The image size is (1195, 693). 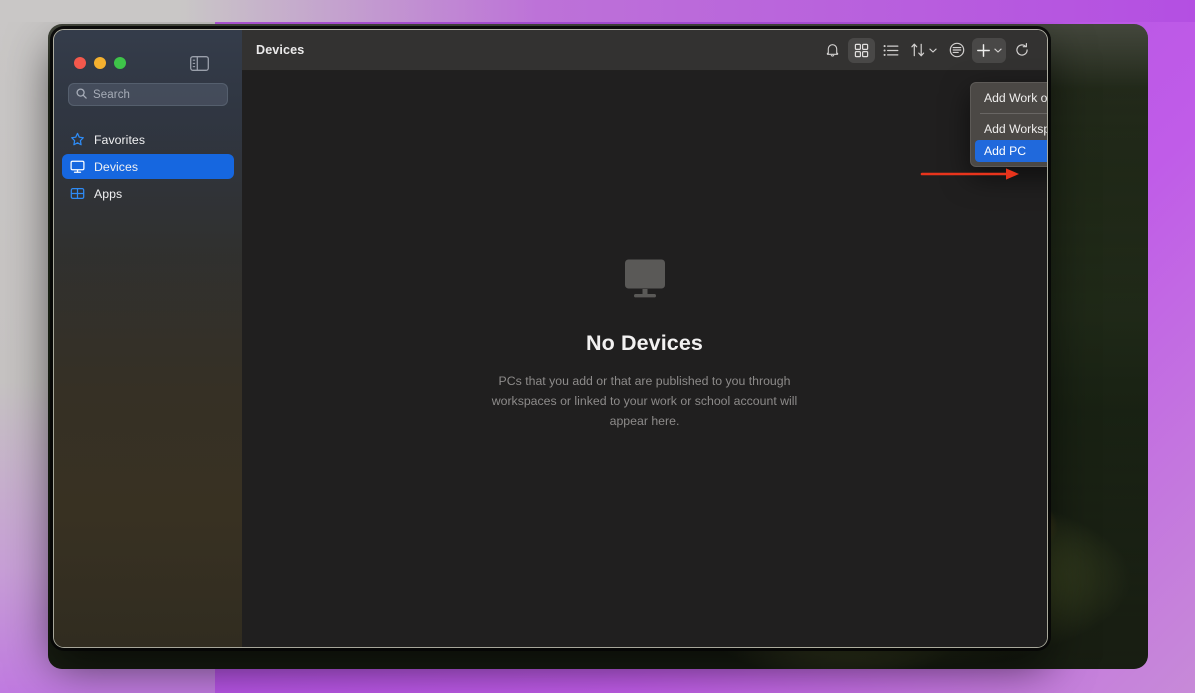 What do you see at coordinates (77, 139) in the screenshot?
I see `star-icon` at bounding box center [77, 139].